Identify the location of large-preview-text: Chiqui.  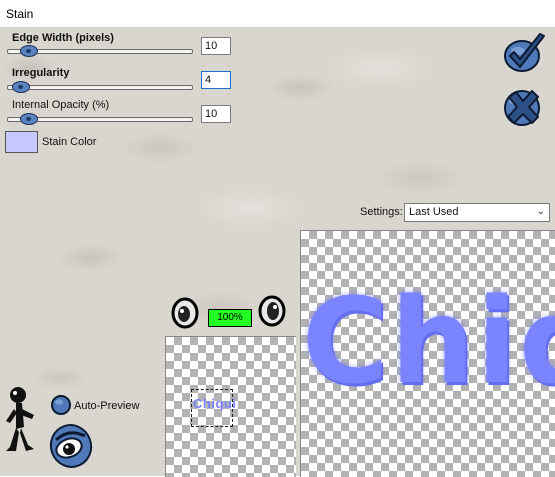
(428, 341).